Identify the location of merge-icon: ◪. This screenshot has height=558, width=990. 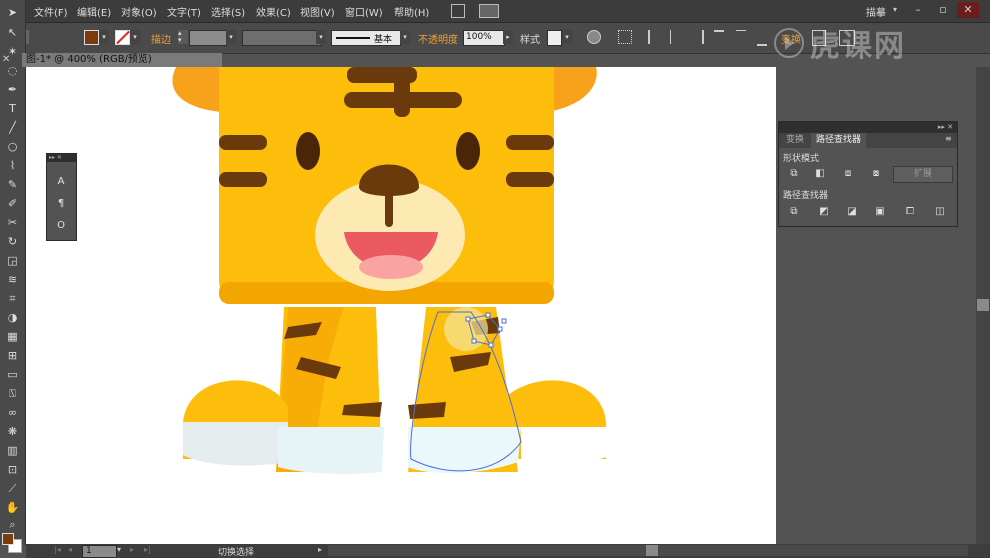
(852, 212).